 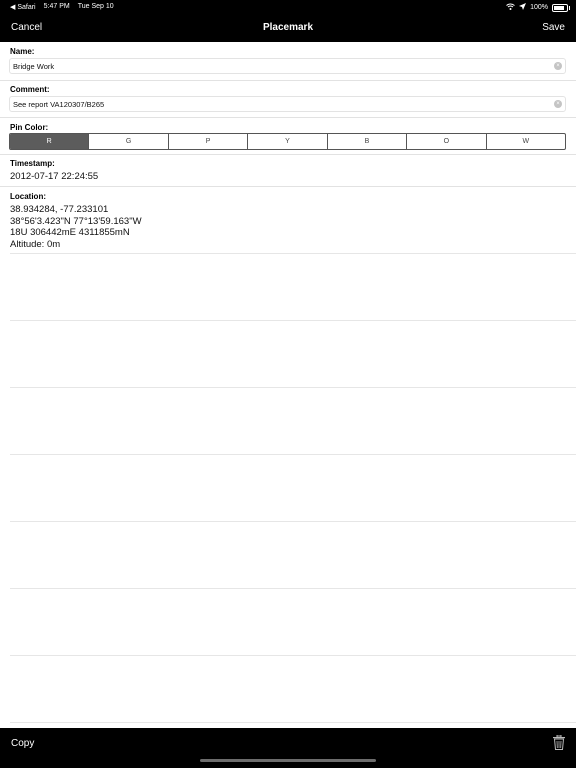 What do you see at coordinates (23, 7) in the screenshot?
I see `back-to-app-link: ◀ Safari` at bounding box center [23, 7].